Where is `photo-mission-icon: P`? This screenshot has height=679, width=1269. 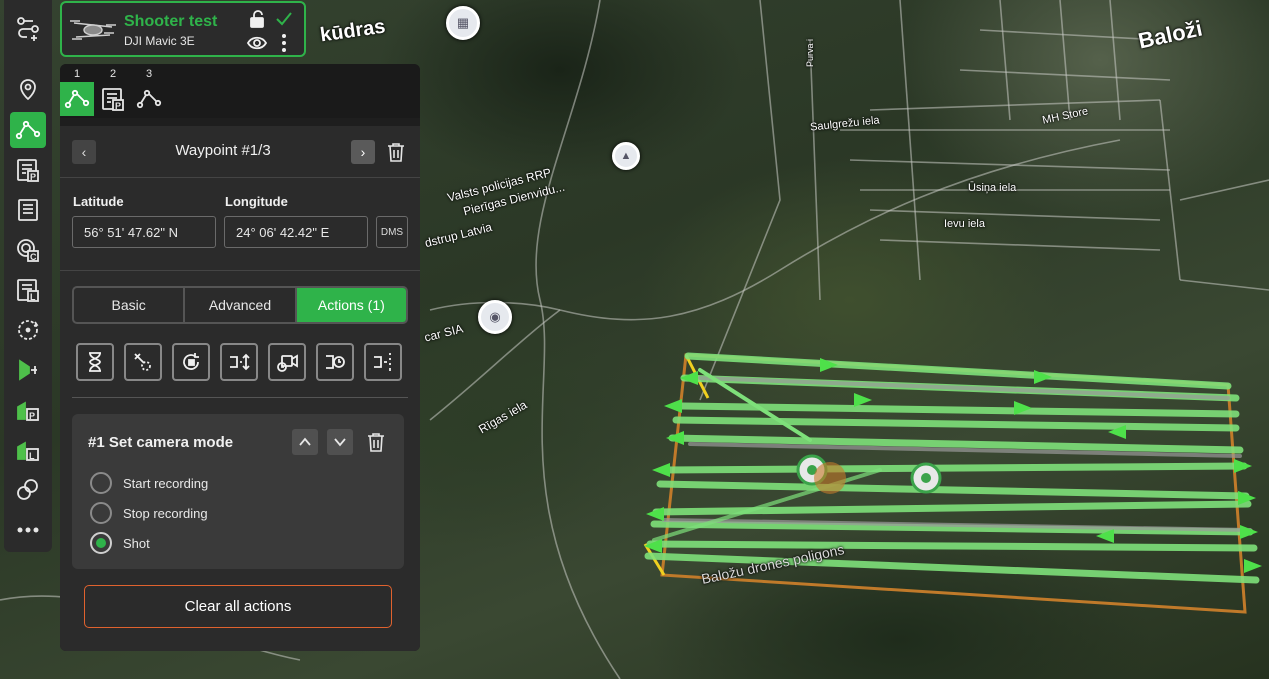
photo-mission-icon: P is located at coordinates (28, 410).